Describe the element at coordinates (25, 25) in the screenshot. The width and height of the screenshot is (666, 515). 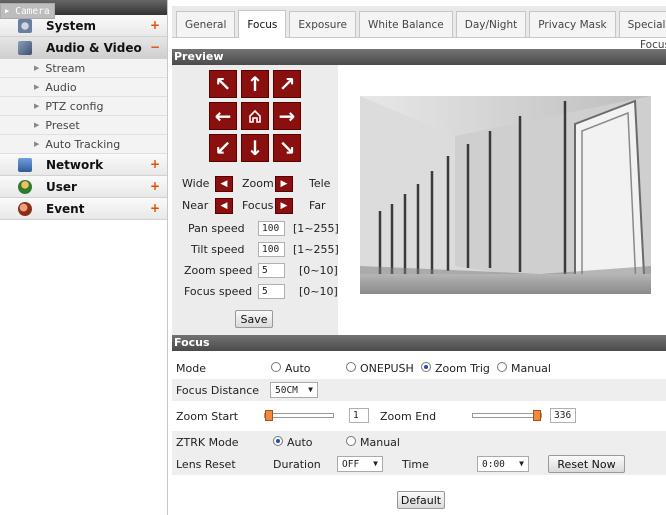
I see `gear-icon` at that location.